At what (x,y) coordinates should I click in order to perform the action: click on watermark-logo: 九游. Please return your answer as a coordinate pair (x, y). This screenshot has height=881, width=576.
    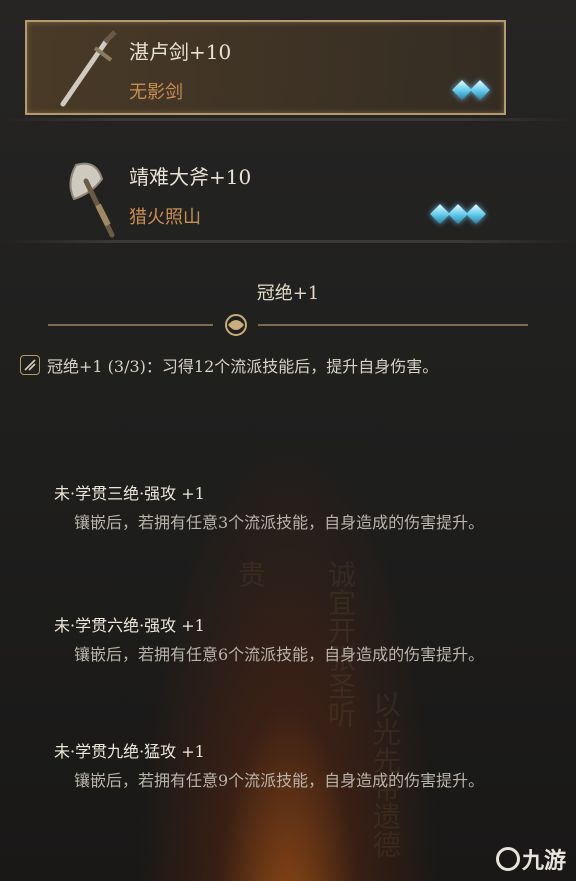
    Looking at the image, I should click on (530, 859).